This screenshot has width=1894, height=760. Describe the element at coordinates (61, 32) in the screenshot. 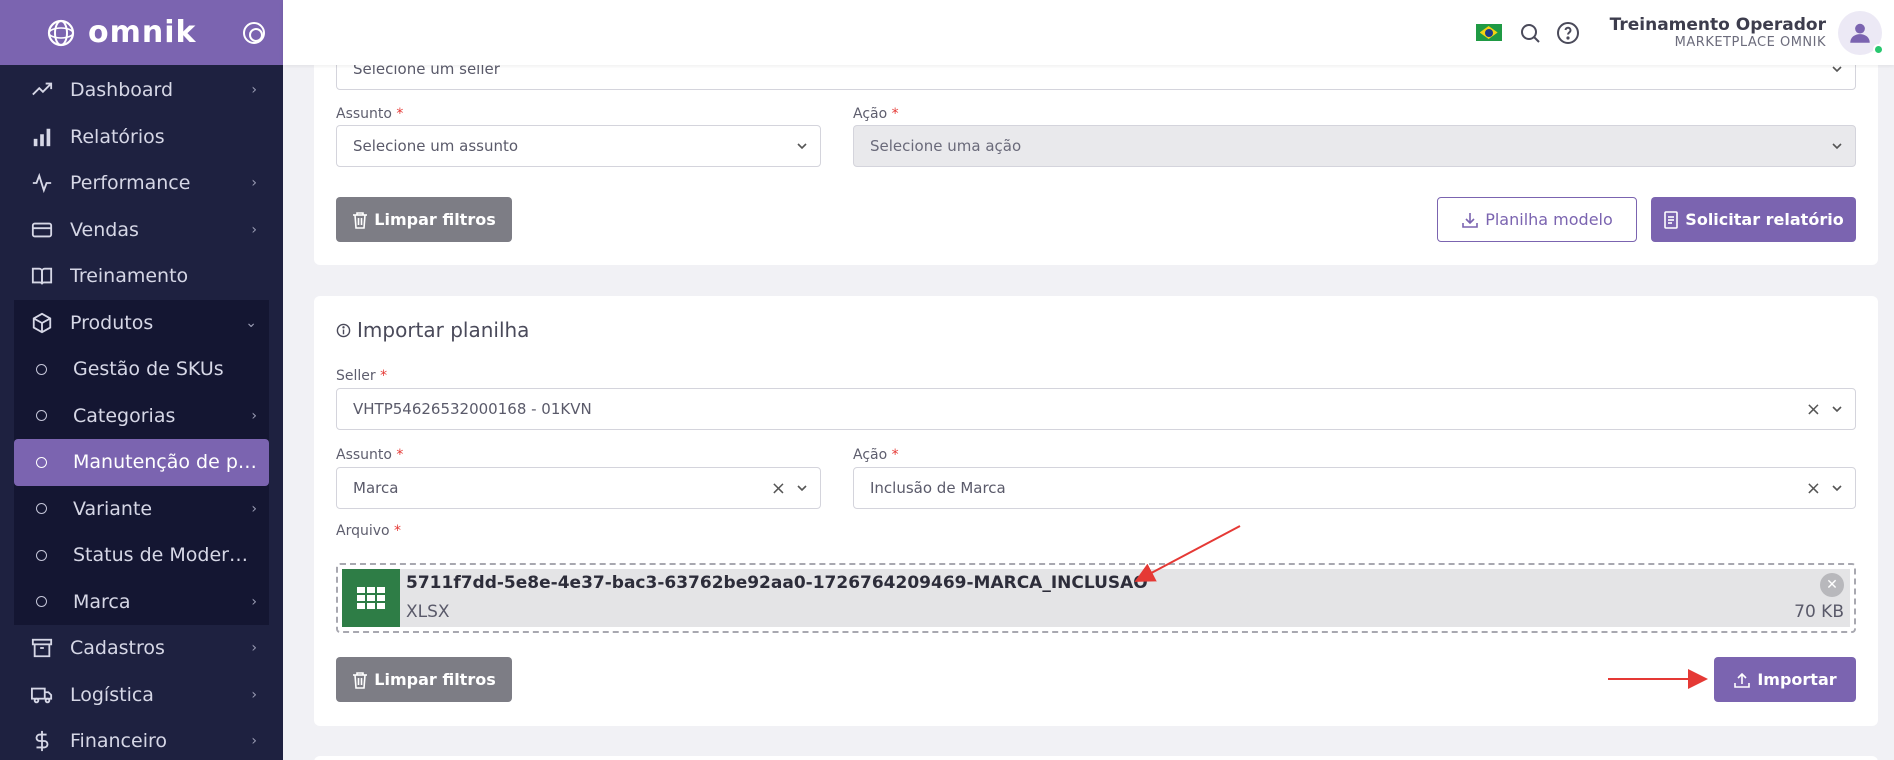

I see `omnik-logo-icon` at that location.